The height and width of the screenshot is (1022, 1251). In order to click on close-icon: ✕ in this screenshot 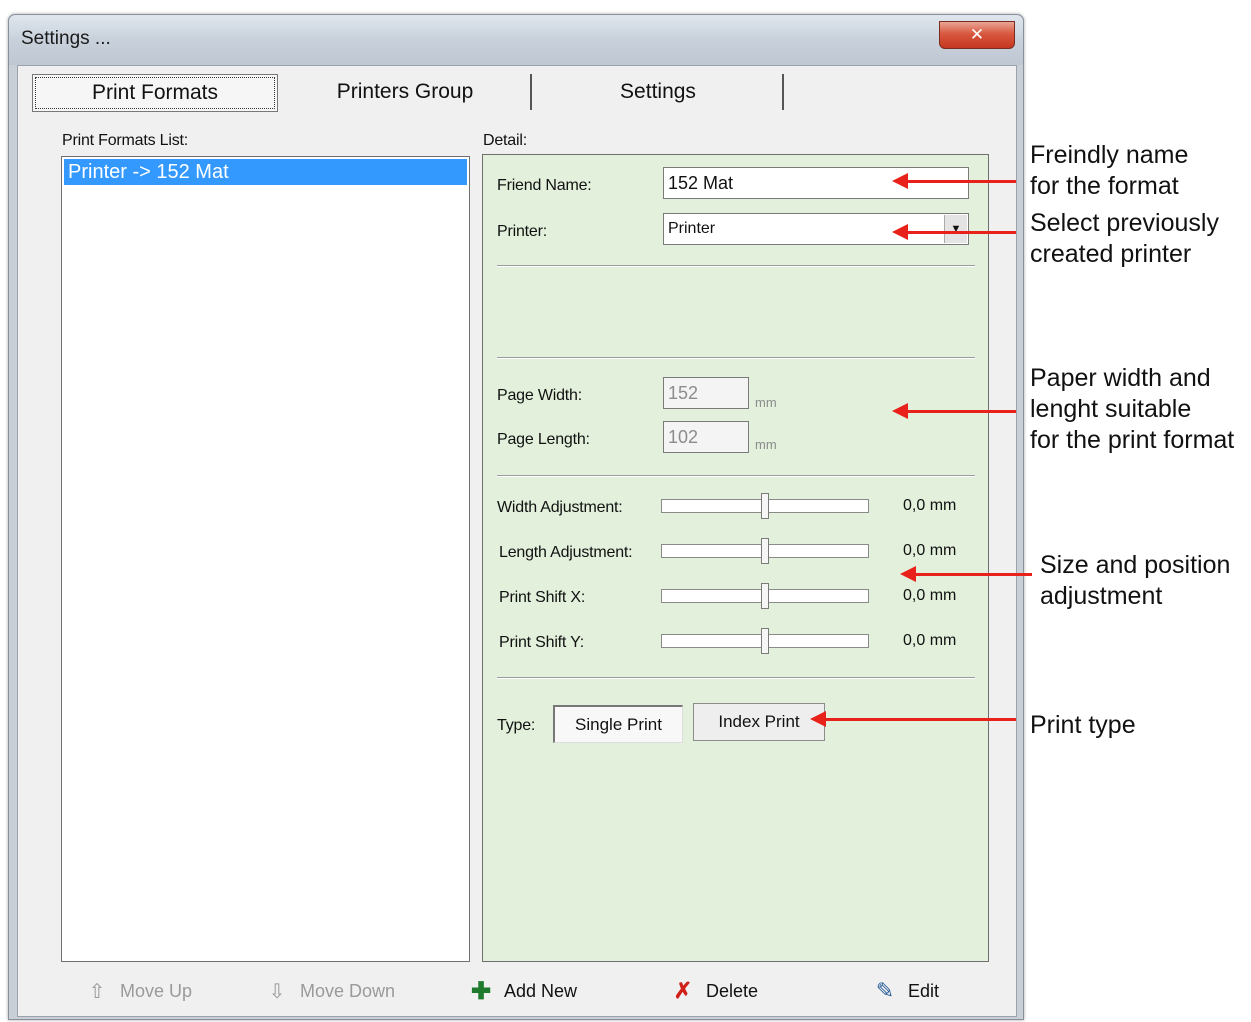, I will do `click(977, 35)`.